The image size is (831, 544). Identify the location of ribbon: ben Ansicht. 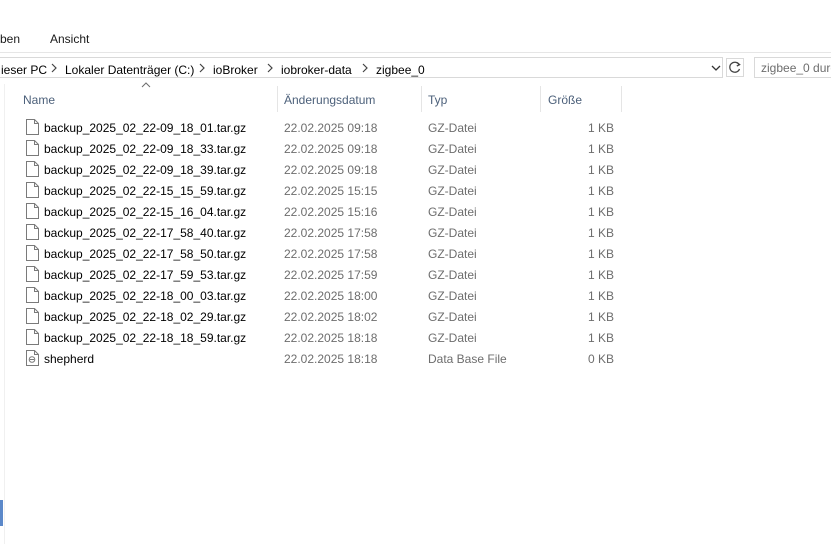
(415, 26).